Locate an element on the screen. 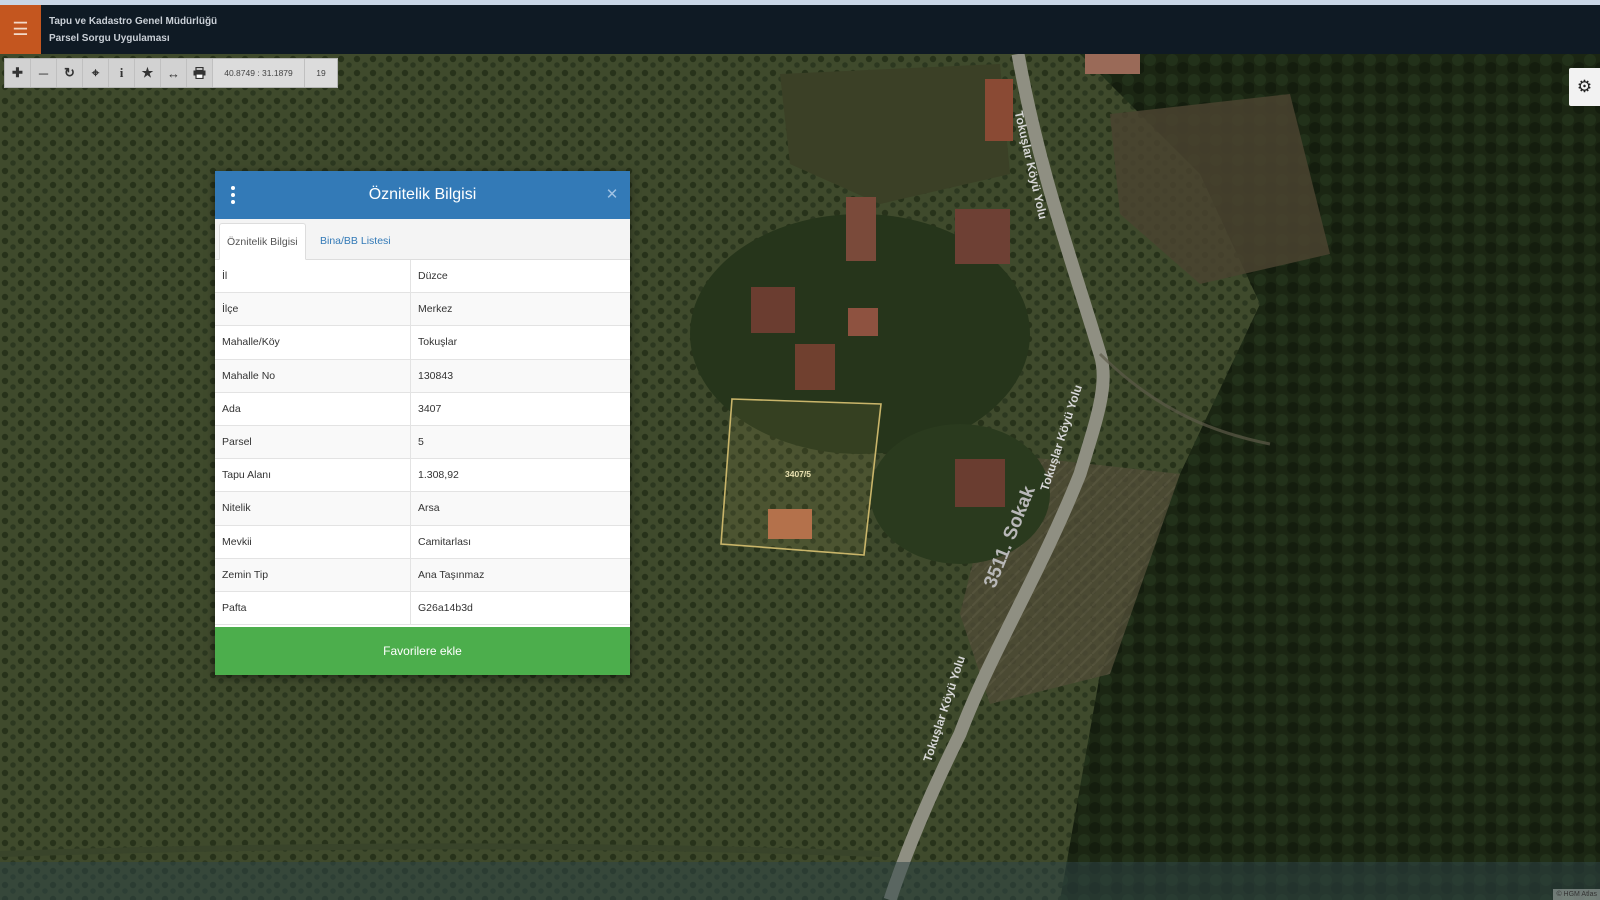  table-row: Zemin Tip Ana Taşınmaz is located at coordinates (422, 575).